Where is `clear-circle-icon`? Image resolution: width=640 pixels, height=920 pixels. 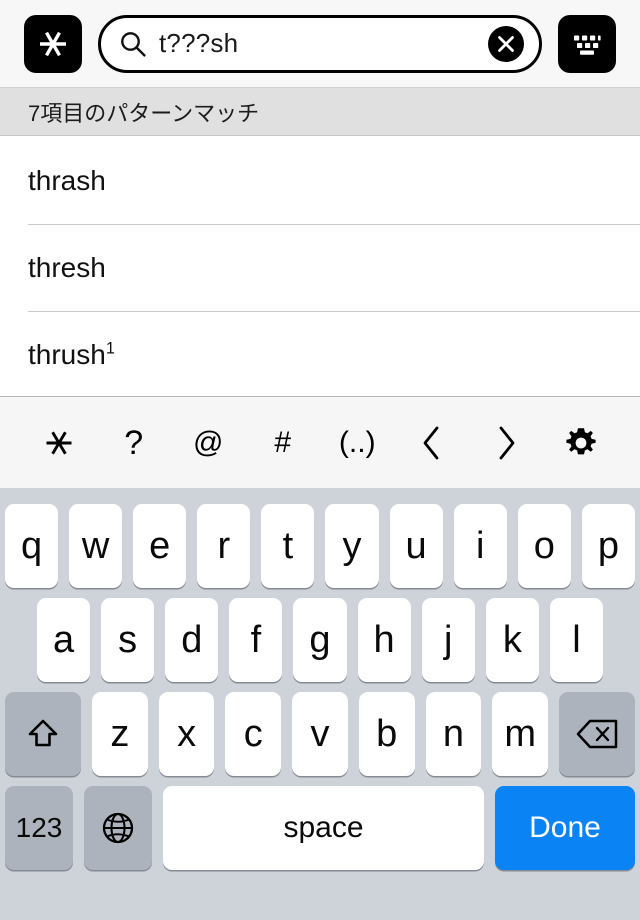 clear-circle-icon is located at coordinates (506, 43).